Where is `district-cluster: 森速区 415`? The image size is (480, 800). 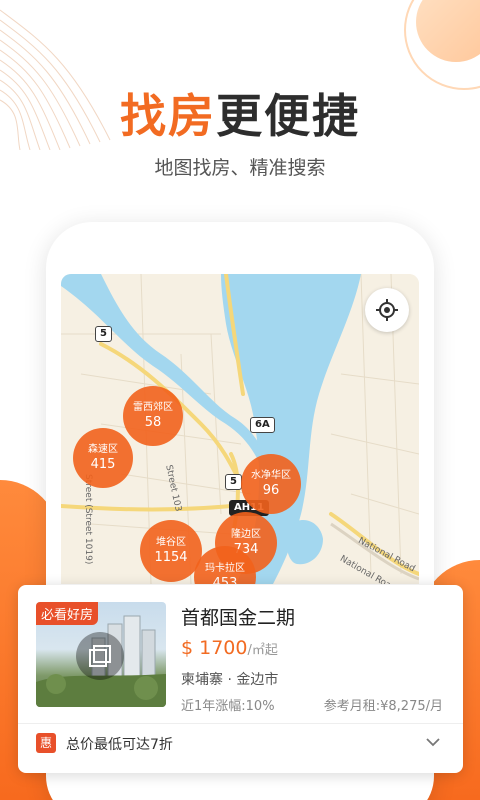
district-cluster: 森速区 415 is located at coordinates (103, 458).